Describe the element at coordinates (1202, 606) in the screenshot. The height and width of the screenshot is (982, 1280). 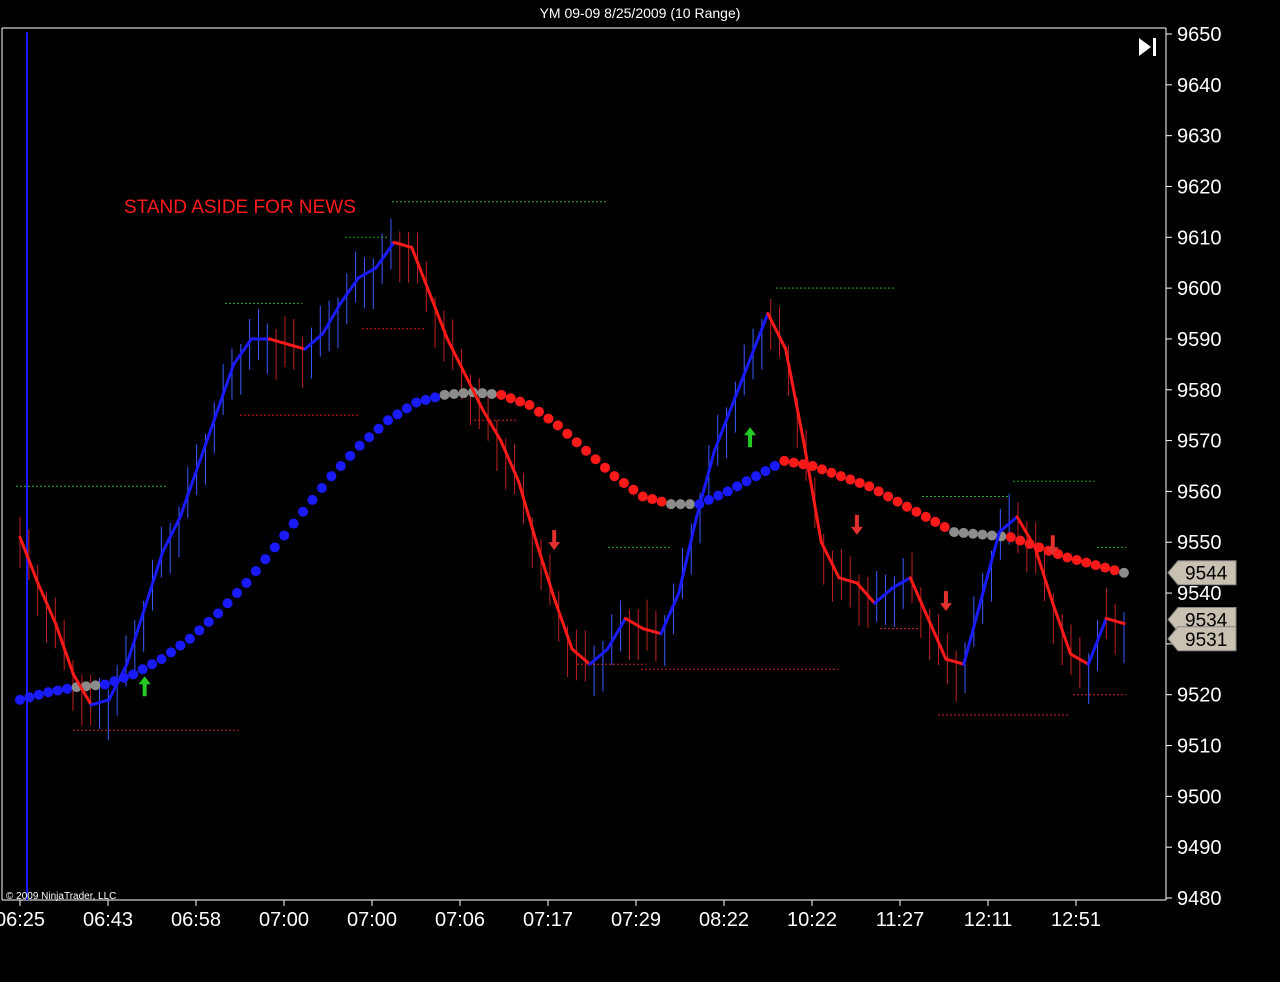
I see `price-tags: 954495349531` at that location.